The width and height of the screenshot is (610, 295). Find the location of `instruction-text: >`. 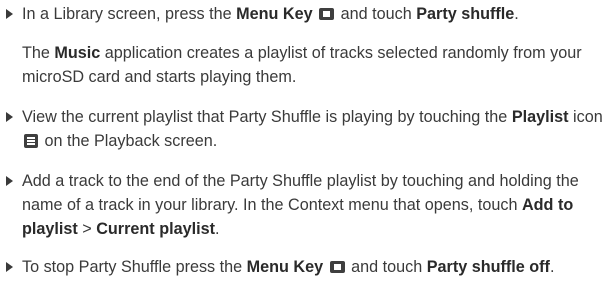

instruction-text: > is located at coordinates (87, 229).